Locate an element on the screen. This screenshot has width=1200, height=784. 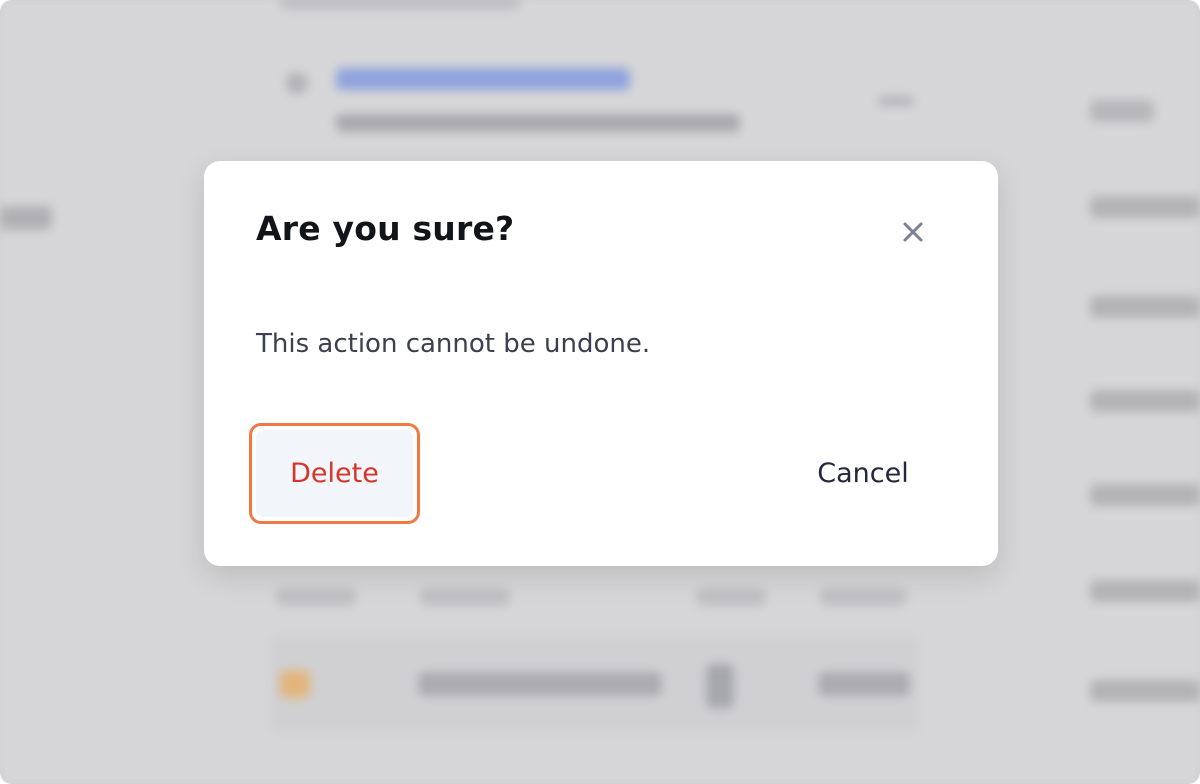
background-row-icon is located at coordinates (295, 684).